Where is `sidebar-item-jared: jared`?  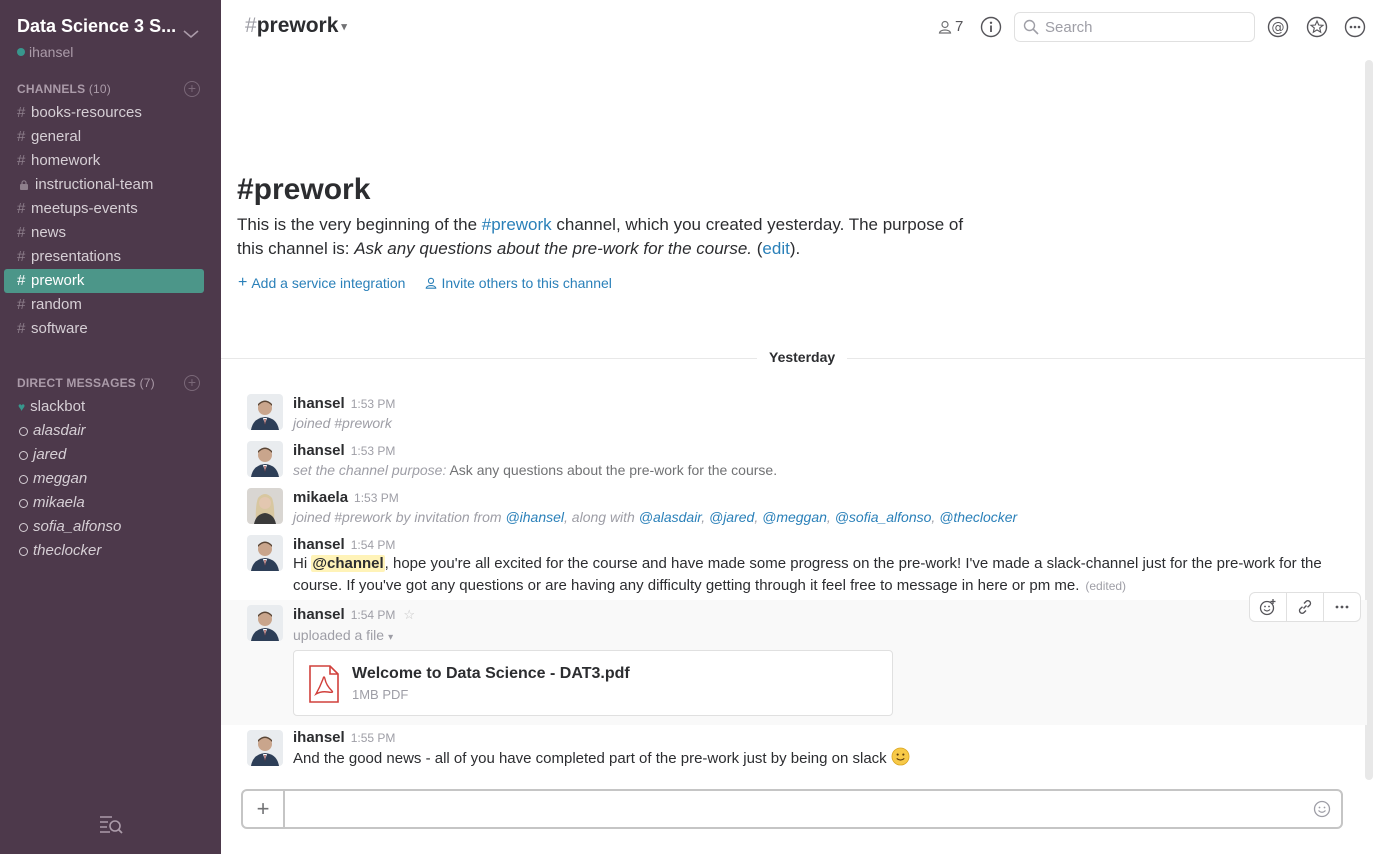
sidebar-item-jared: jared is located at coordinates (104, 455).